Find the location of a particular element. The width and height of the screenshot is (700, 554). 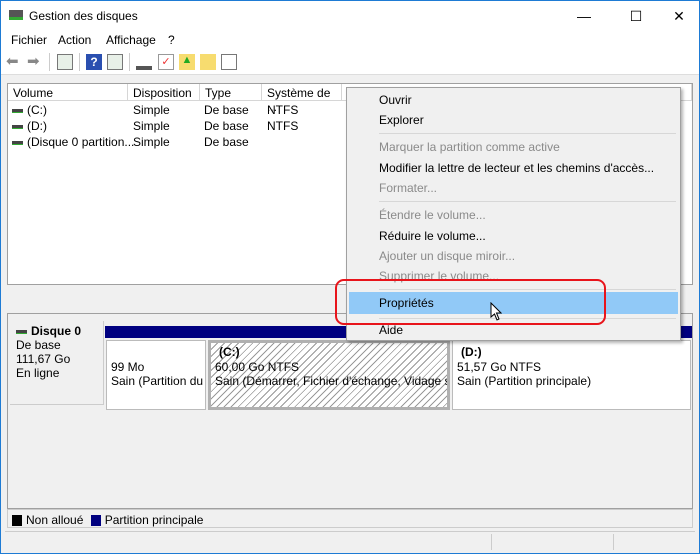

check-icon: ✓ is located at coordinates (166, 62).